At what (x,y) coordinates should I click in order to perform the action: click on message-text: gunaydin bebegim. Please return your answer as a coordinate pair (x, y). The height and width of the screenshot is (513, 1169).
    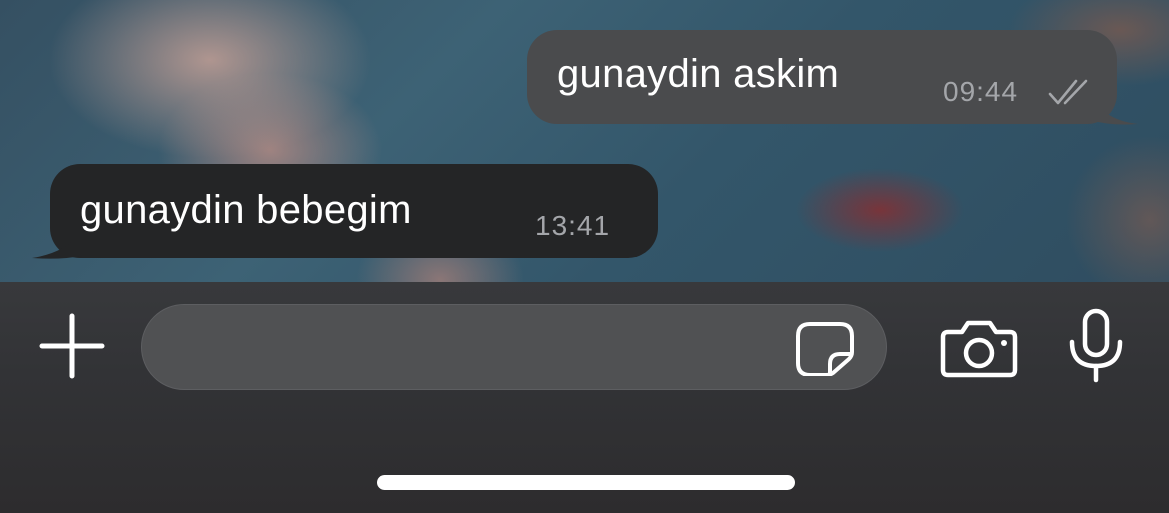
    Looking at the image, I should click on (246, 210).